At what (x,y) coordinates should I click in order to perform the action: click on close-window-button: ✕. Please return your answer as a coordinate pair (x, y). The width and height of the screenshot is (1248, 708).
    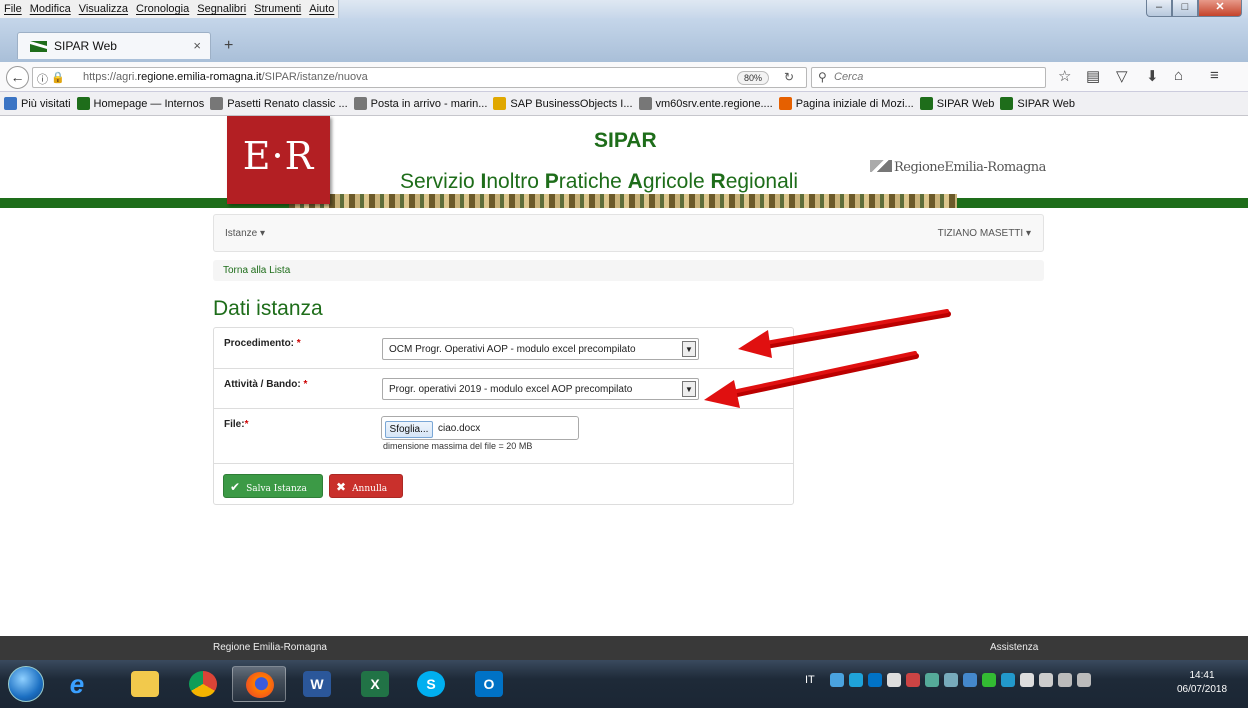
    Looking at the image, I should click on (1220, 8).